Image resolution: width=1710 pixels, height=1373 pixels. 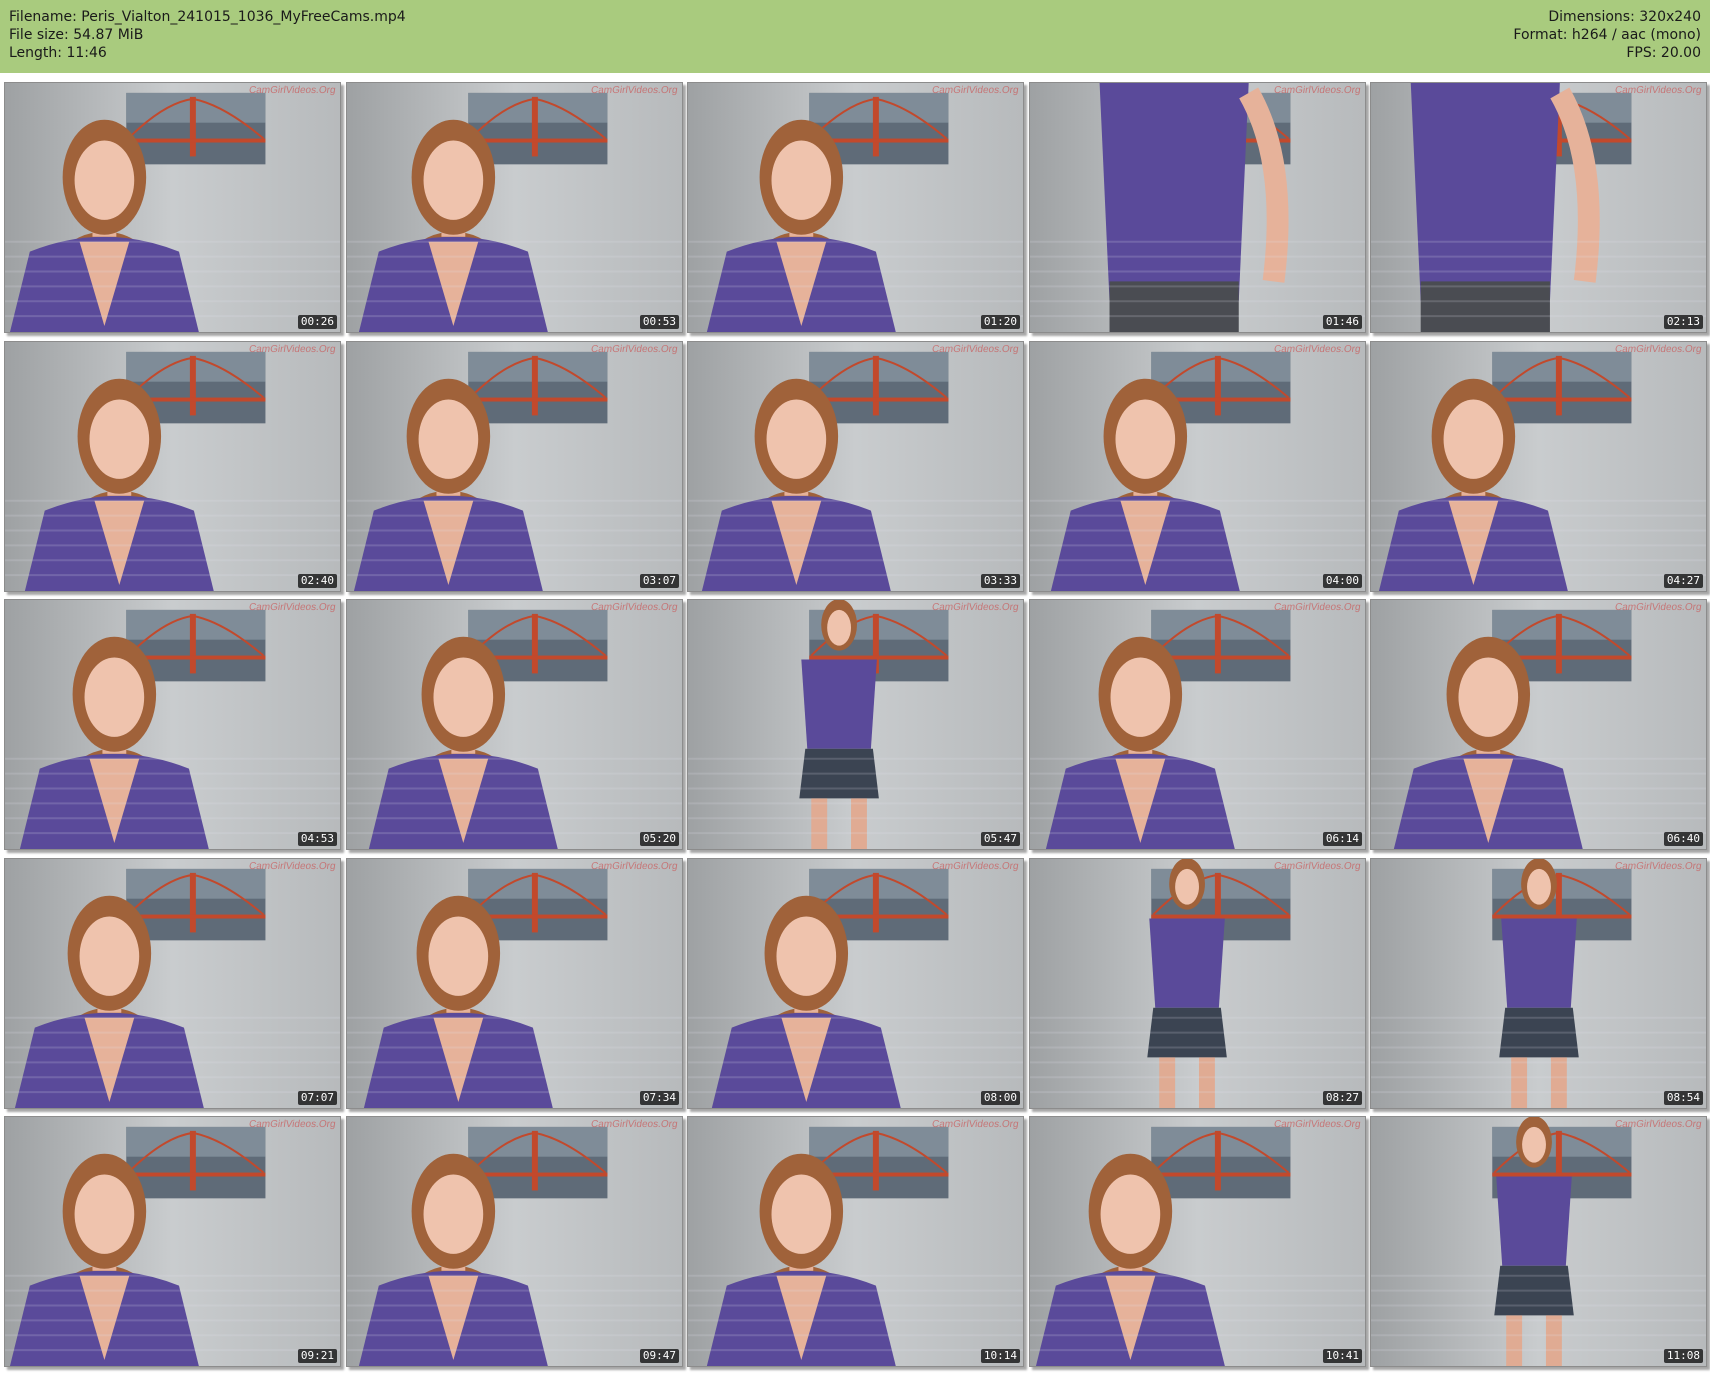 What do you see at coordinates (1000, 322) in the screenshot?
I see `timestamp: 01:20` at bounding box center [1000, 322].